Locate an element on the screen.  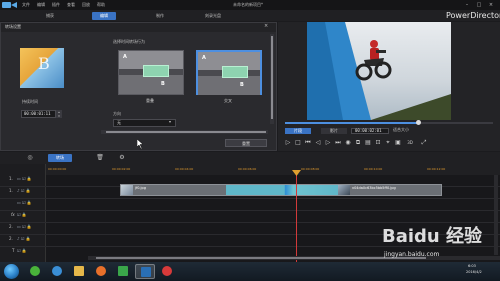
thumbnail-letter: B is located at coordinates (44, 63).